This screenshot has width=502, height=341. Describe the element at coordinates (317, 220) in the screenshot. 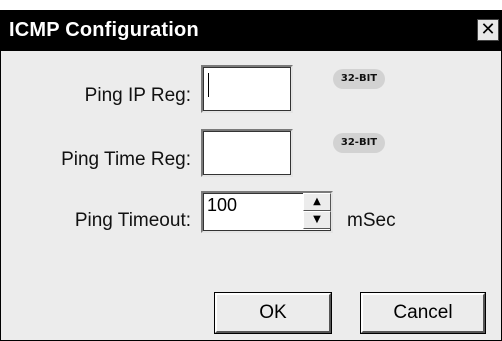

I see `spin-down-icon: ▼` at that location.